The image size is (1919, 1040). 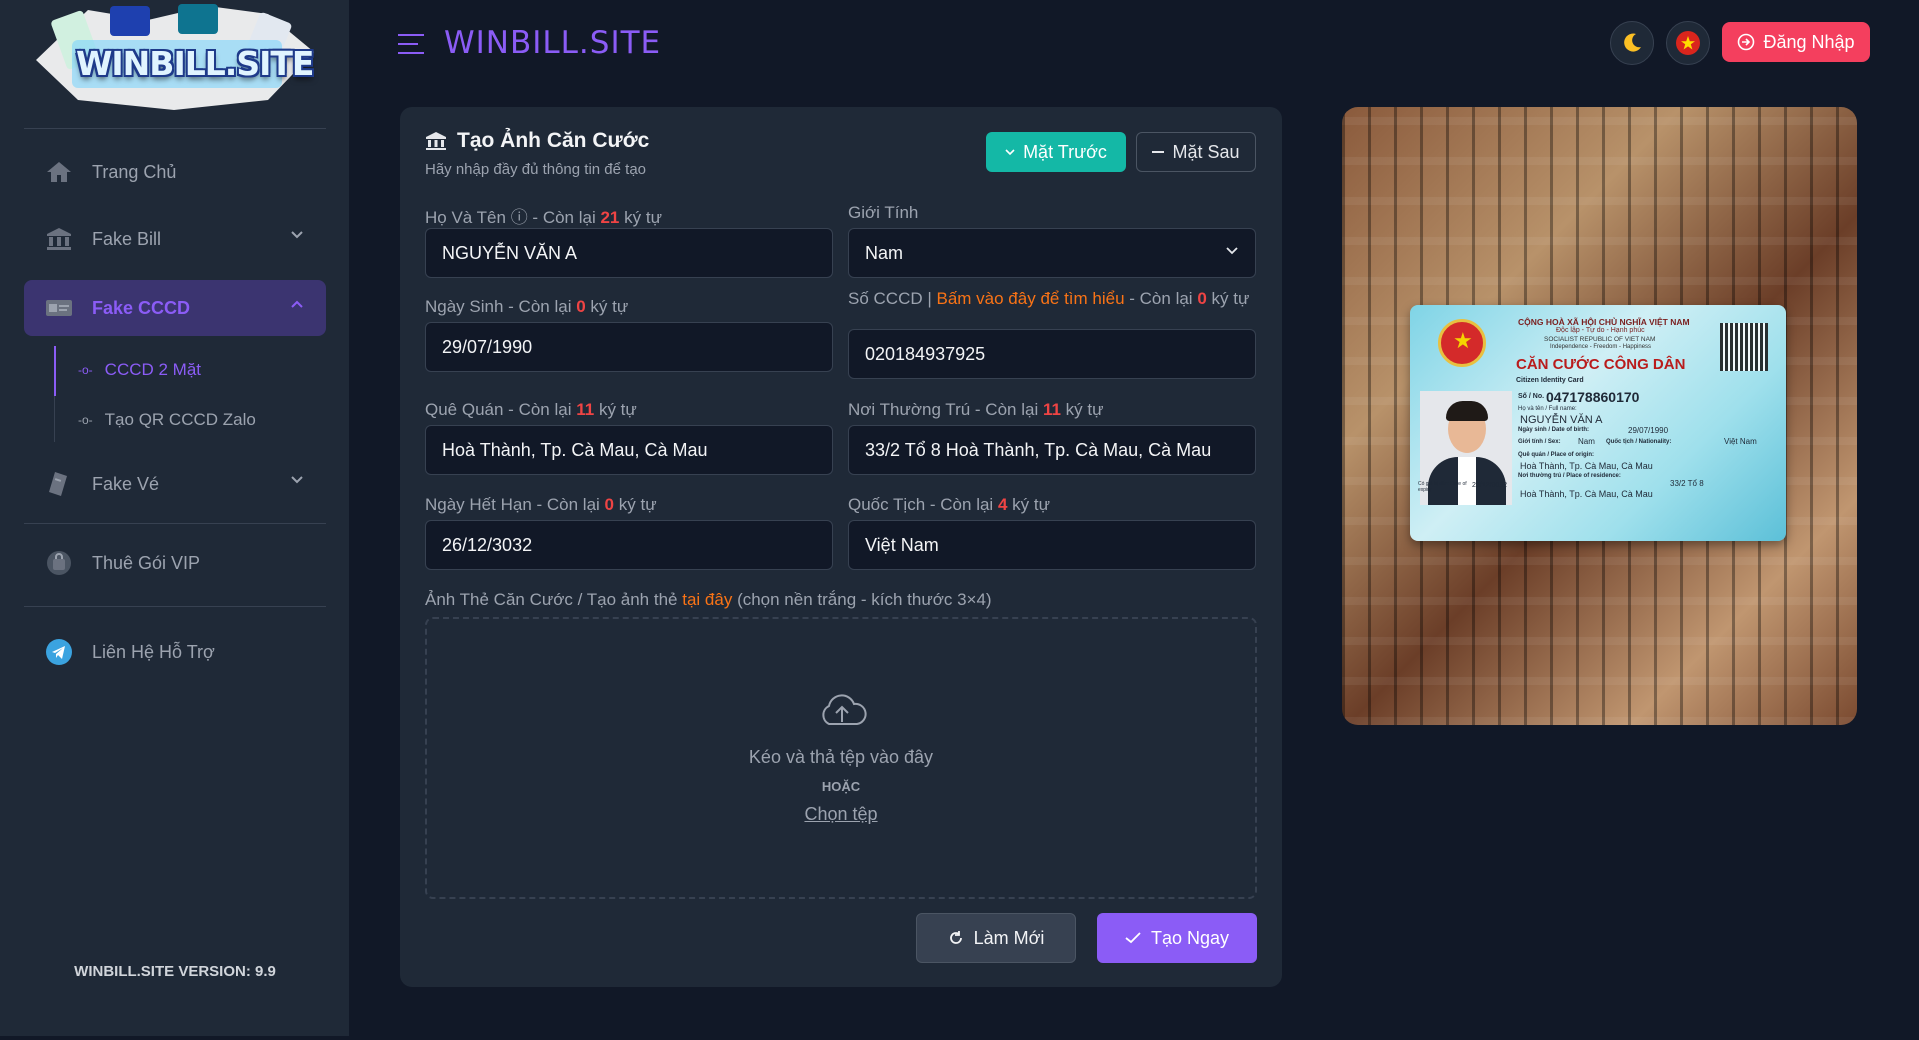 What do you see at coordinates (1539, 442) in the screenshot?
I see `card-sex-label: Giới tính / Sex:` at bounding box center [1539, 442].